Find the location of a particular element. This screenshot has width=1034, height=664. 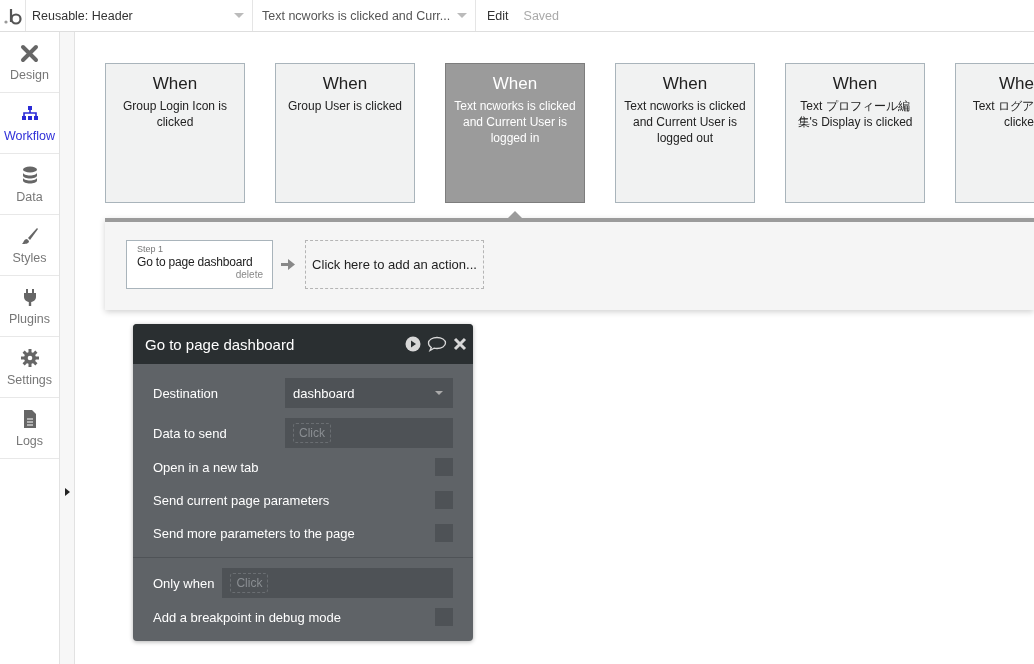

field-label: Data to send is located at coordinates (190, 433).